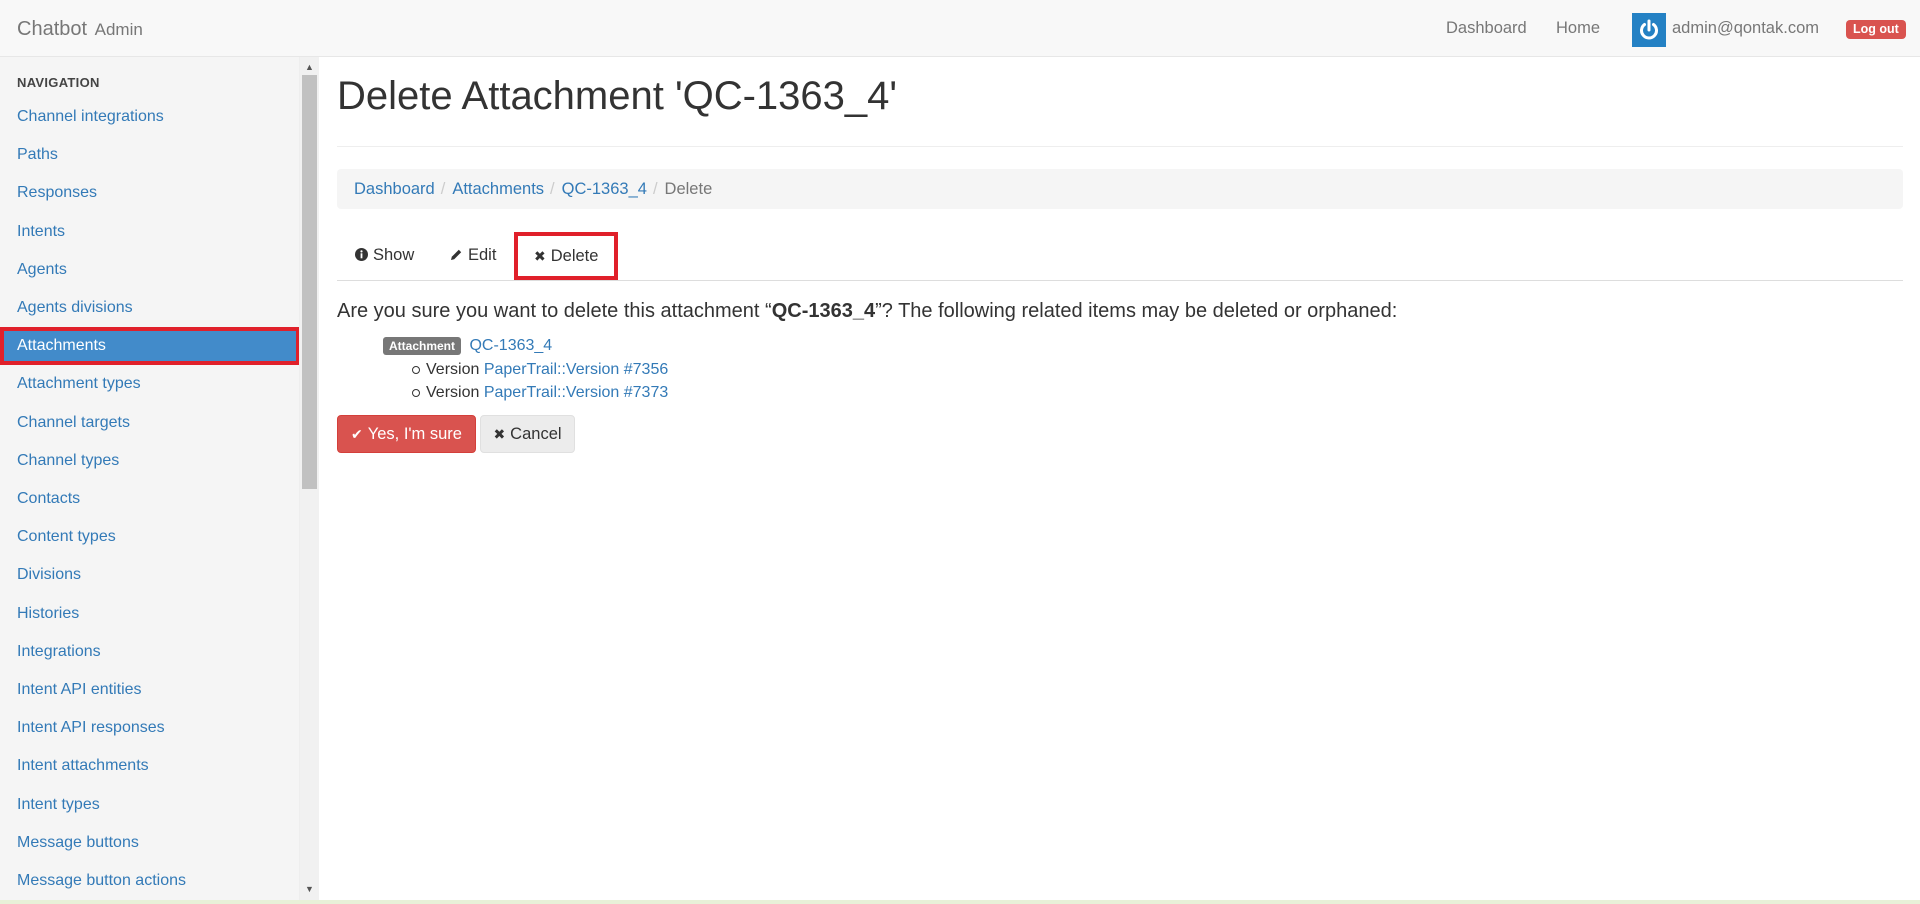 This screenshot has height=904, width=1920. I want to click on breadcrumb-current: Delete, so click(688, 188).